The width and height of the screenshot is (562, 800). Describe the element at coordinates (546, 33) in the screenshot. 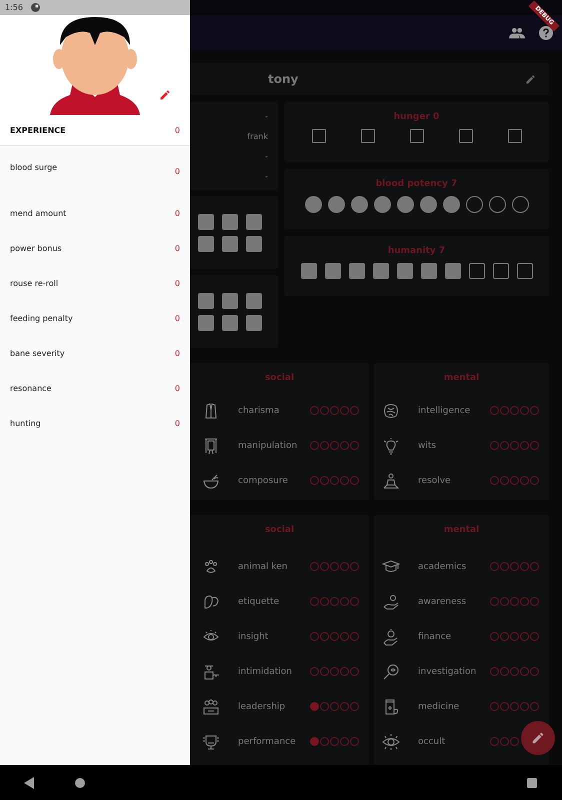

I see `help-icon` at that location.